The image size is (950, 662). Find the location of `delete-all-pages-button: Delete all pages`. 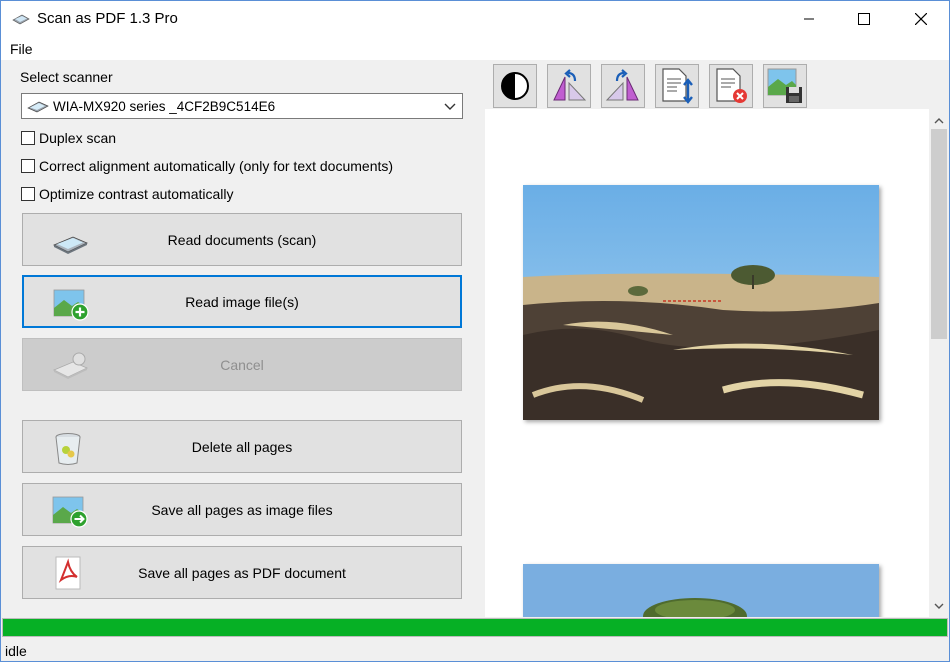

delete-all-pages-button: Delete all pages is located at coordinates (242, 446).